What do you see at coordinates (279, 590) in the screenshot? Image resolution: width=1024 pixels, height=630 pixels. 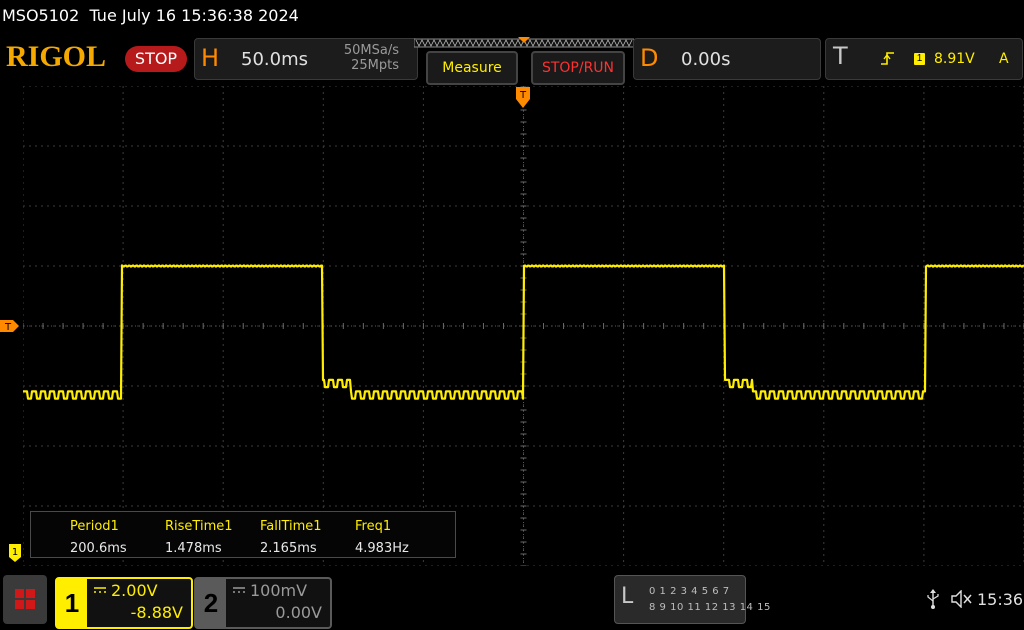 I see `ch2-scale: 100mV` at bounding box center [279, 590].